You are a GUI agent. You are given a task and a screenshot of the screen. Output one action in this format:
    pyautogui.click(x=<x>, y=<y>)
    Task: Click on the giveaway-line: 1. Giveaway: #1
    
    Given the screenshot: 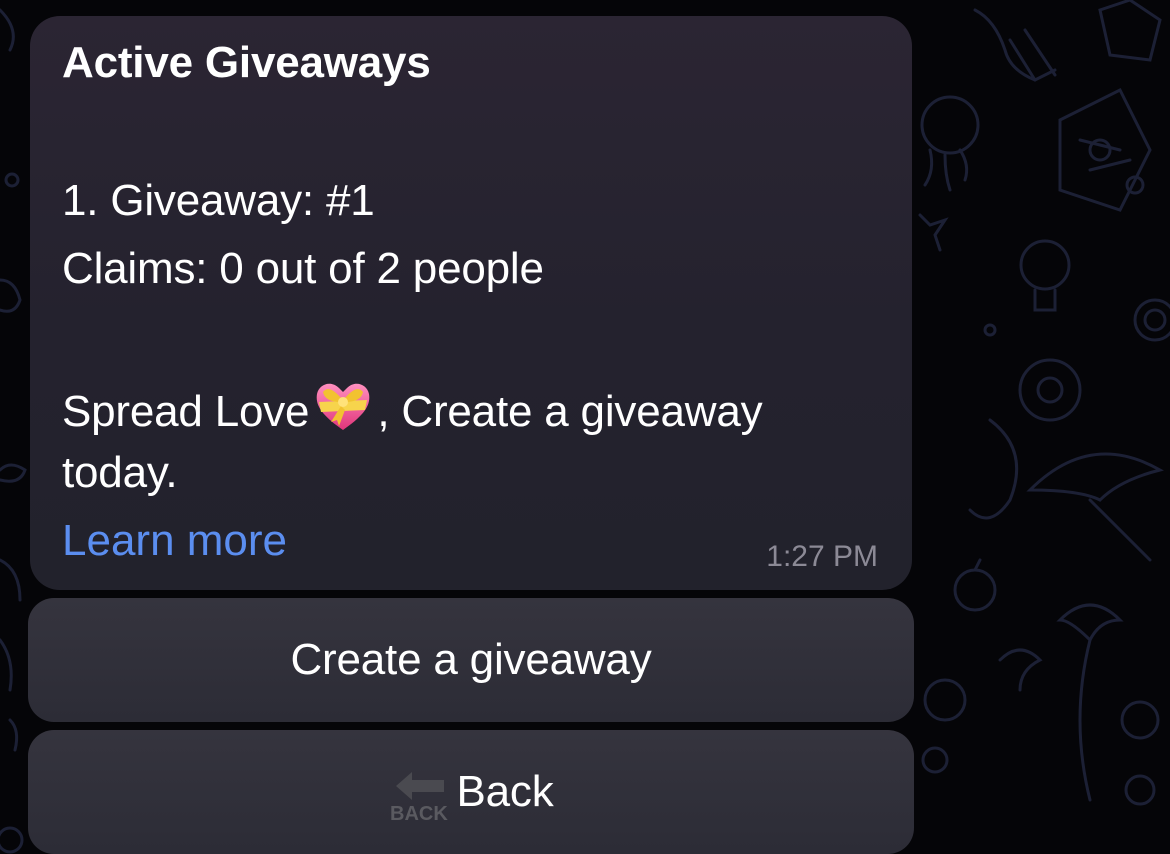 What is the action you would take?
    pyautogui.click(x=218, y=200)
    